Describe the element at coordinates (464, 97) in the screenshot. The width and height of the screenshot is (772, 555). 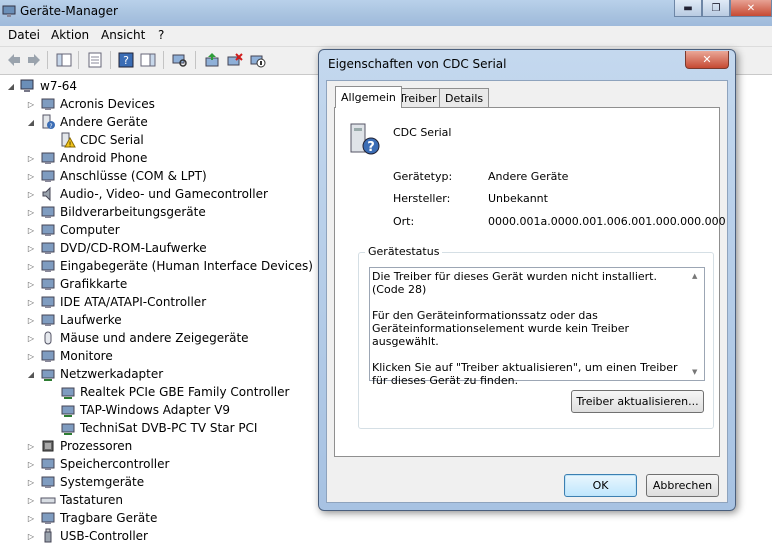
I see `tab-details: Details` at that location.